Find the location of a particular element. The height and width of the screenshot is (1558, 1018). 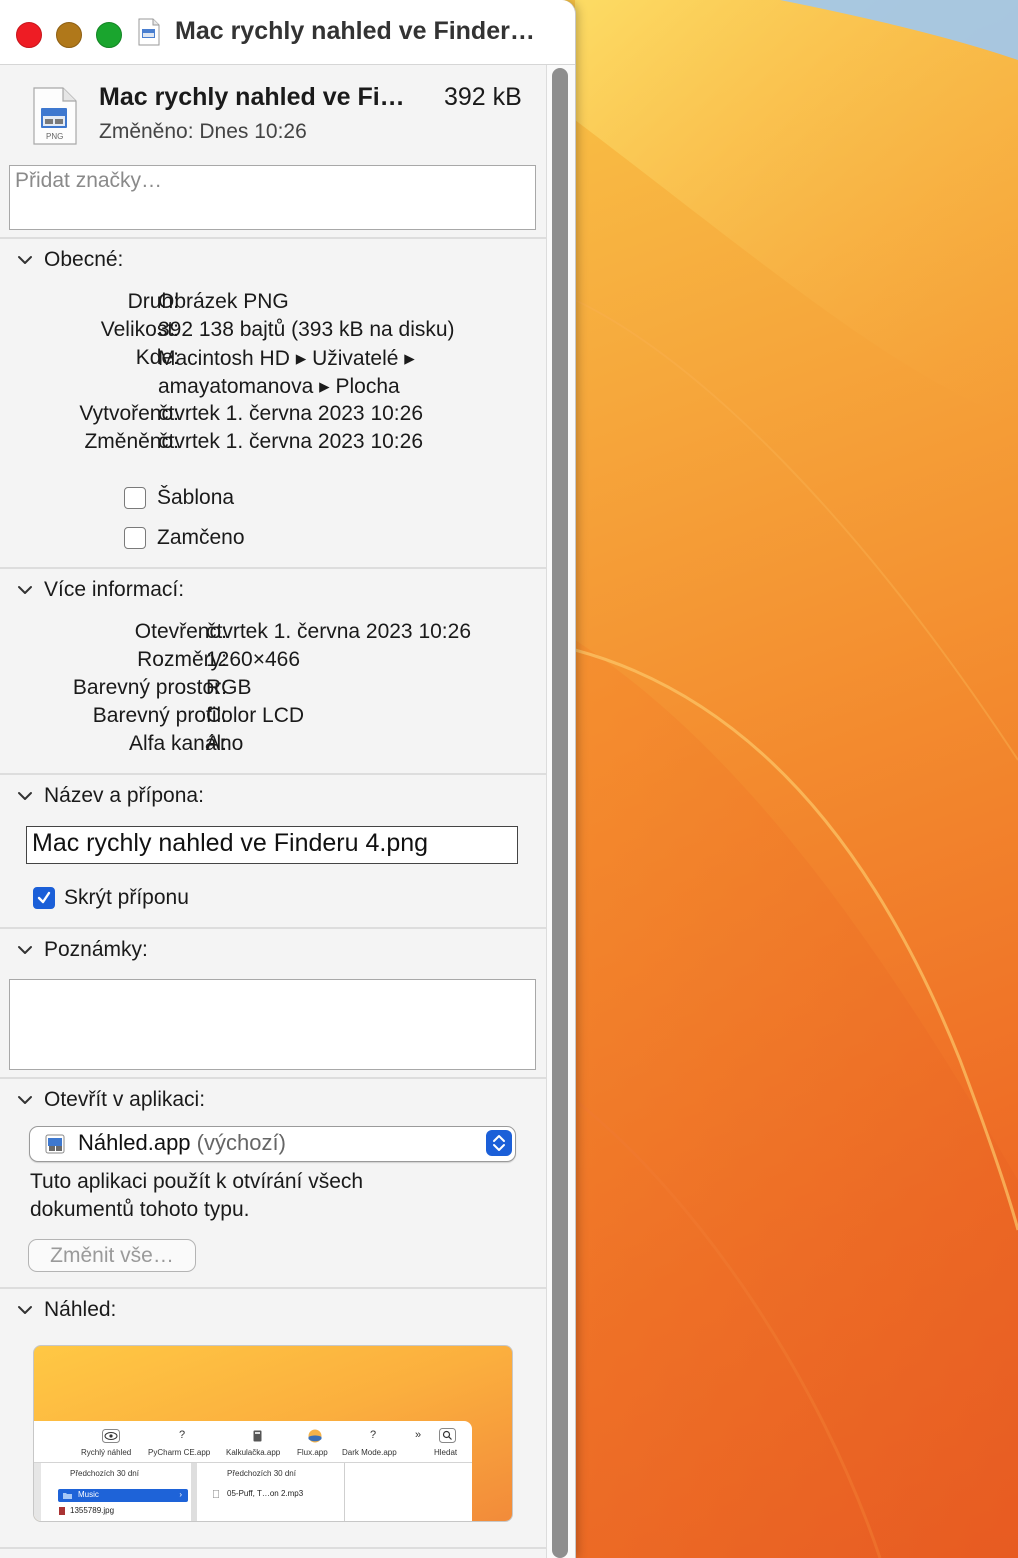

close-button is located at coordinates (29, 35).